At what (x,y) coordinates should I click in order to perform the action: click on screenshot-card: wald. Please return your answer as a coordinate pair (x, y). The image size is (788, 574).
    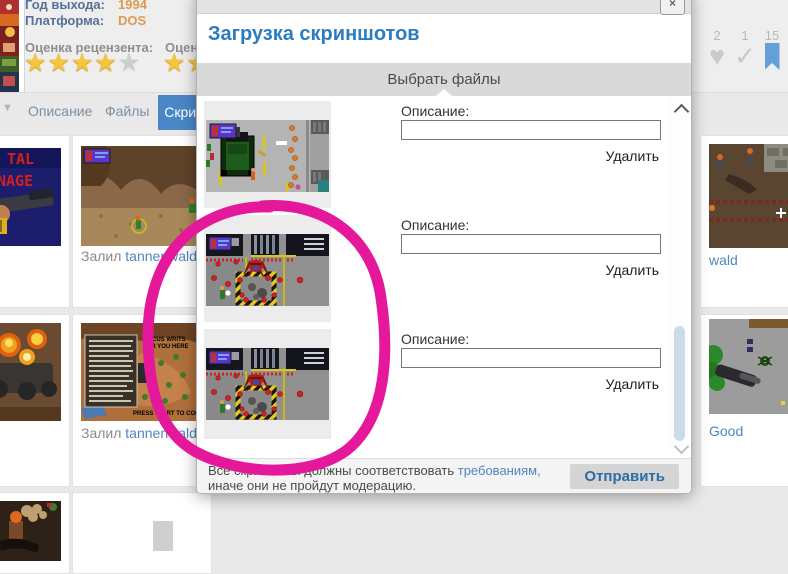
    Looking at the image, I should click on (744, 221).